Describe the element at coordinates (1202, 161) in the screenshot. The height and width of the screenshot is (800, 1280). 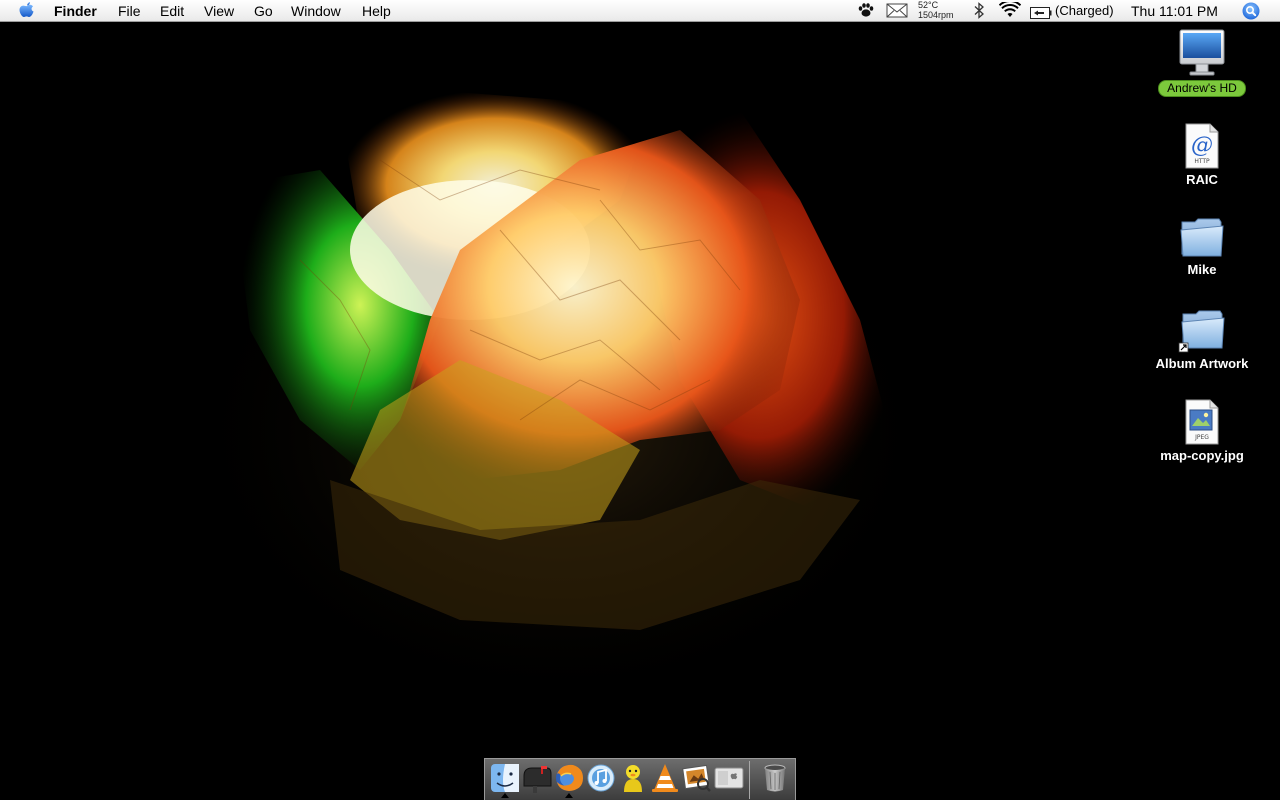
I see `svg-text: HTTP` at that location.